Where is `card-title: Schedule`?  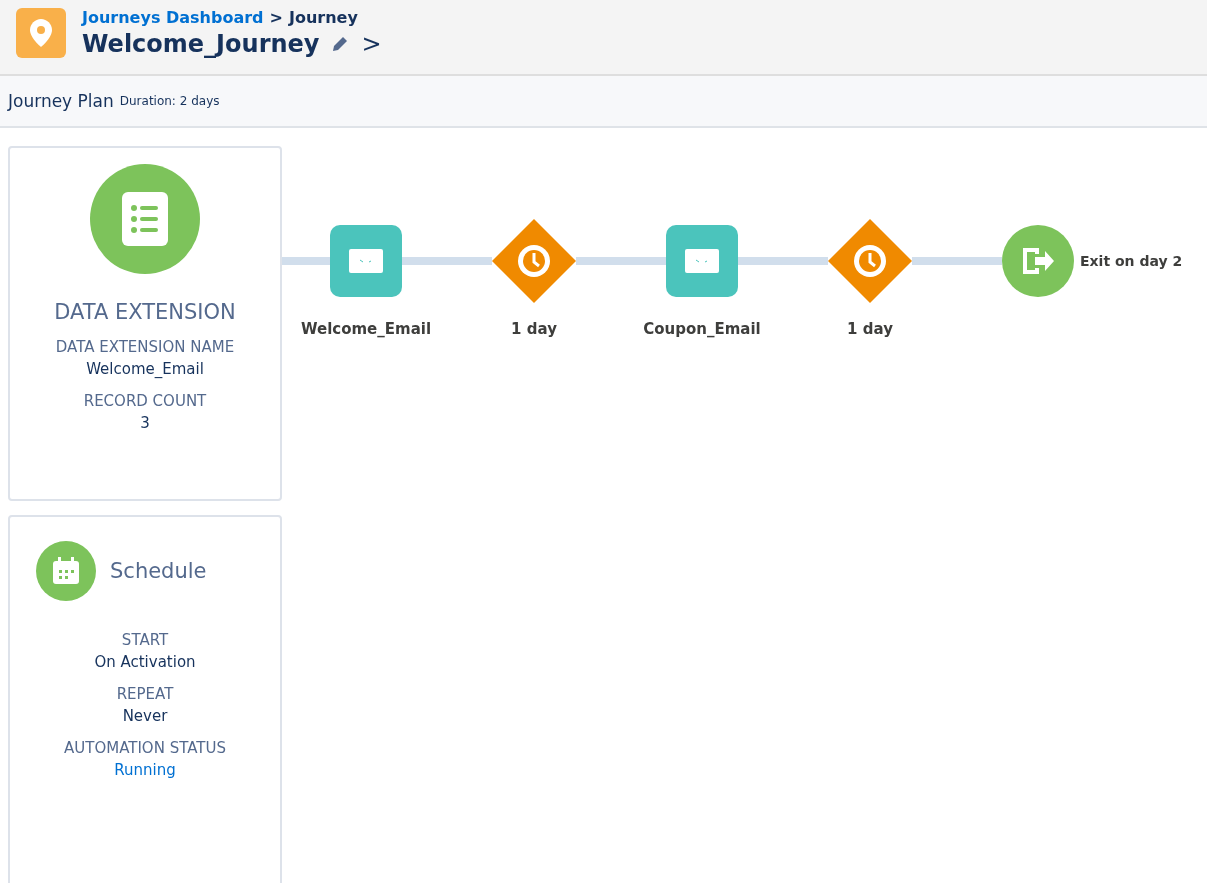
card-title: Schedule is located at coordinates (158, 571).